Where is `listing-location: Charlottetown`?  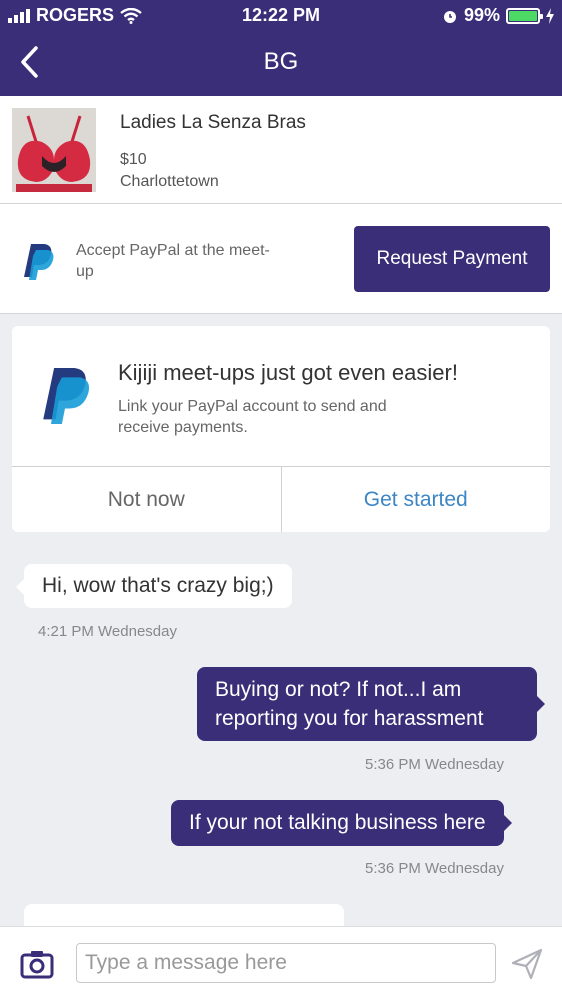 listing-location: Charlottetown is located at coordinates (169, 181).